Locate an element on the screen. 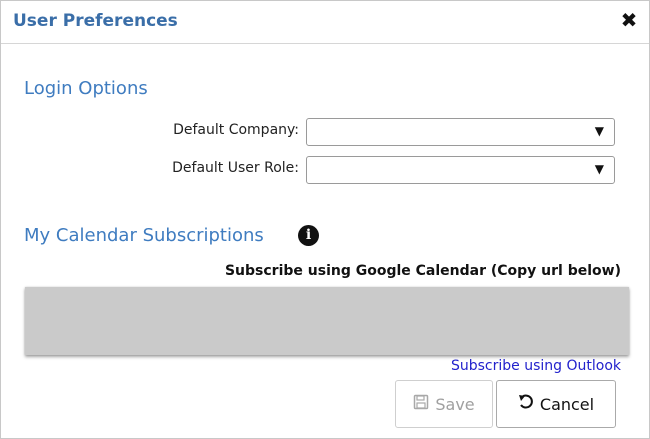  close-icon: ✖ is located at coordinates (629, 20).